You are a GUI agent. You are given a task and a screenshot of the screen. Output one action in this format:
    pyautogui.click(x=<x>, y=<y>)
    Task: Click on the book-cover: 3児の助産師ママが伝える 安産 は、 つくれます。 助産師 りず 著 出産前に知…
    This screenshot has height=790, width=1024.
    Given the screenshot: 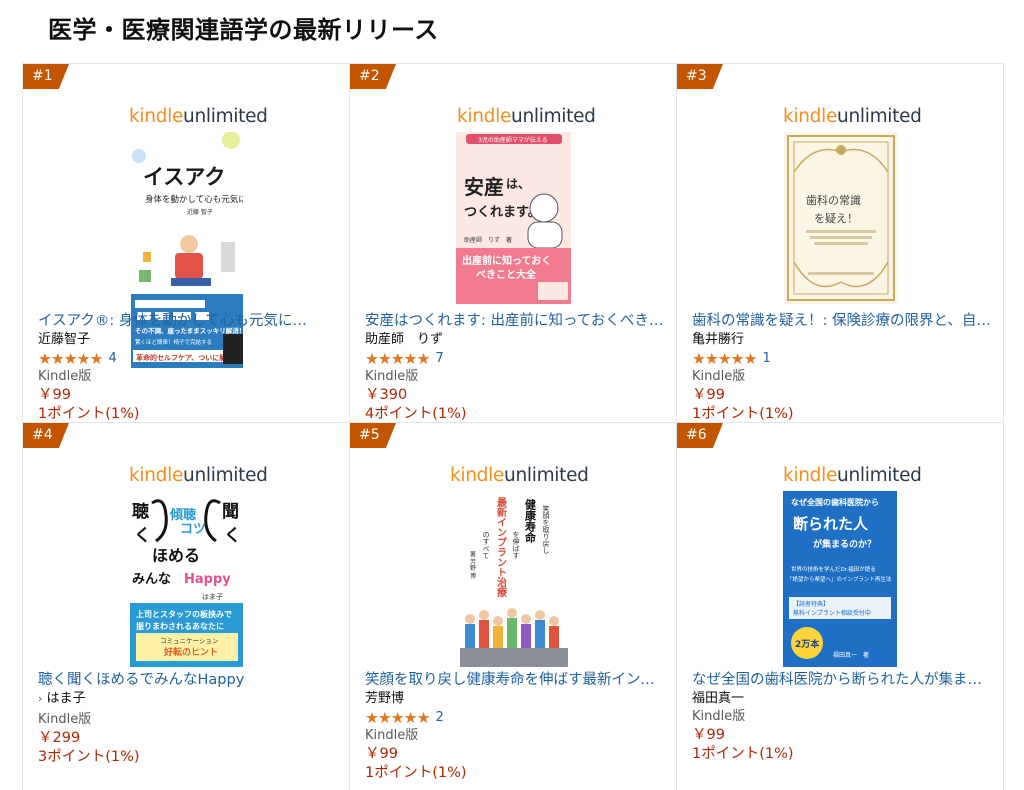 What is the action you would take?
    pyautogui.click(x=513, y=218)
    